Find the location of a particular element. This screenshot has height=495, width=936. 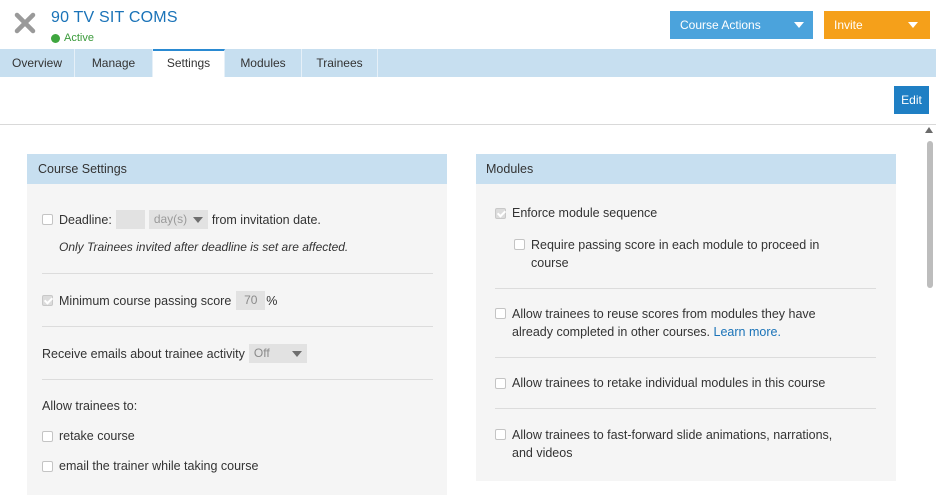

course-actions-label: Course Actions is located at coordinates (720, 25).